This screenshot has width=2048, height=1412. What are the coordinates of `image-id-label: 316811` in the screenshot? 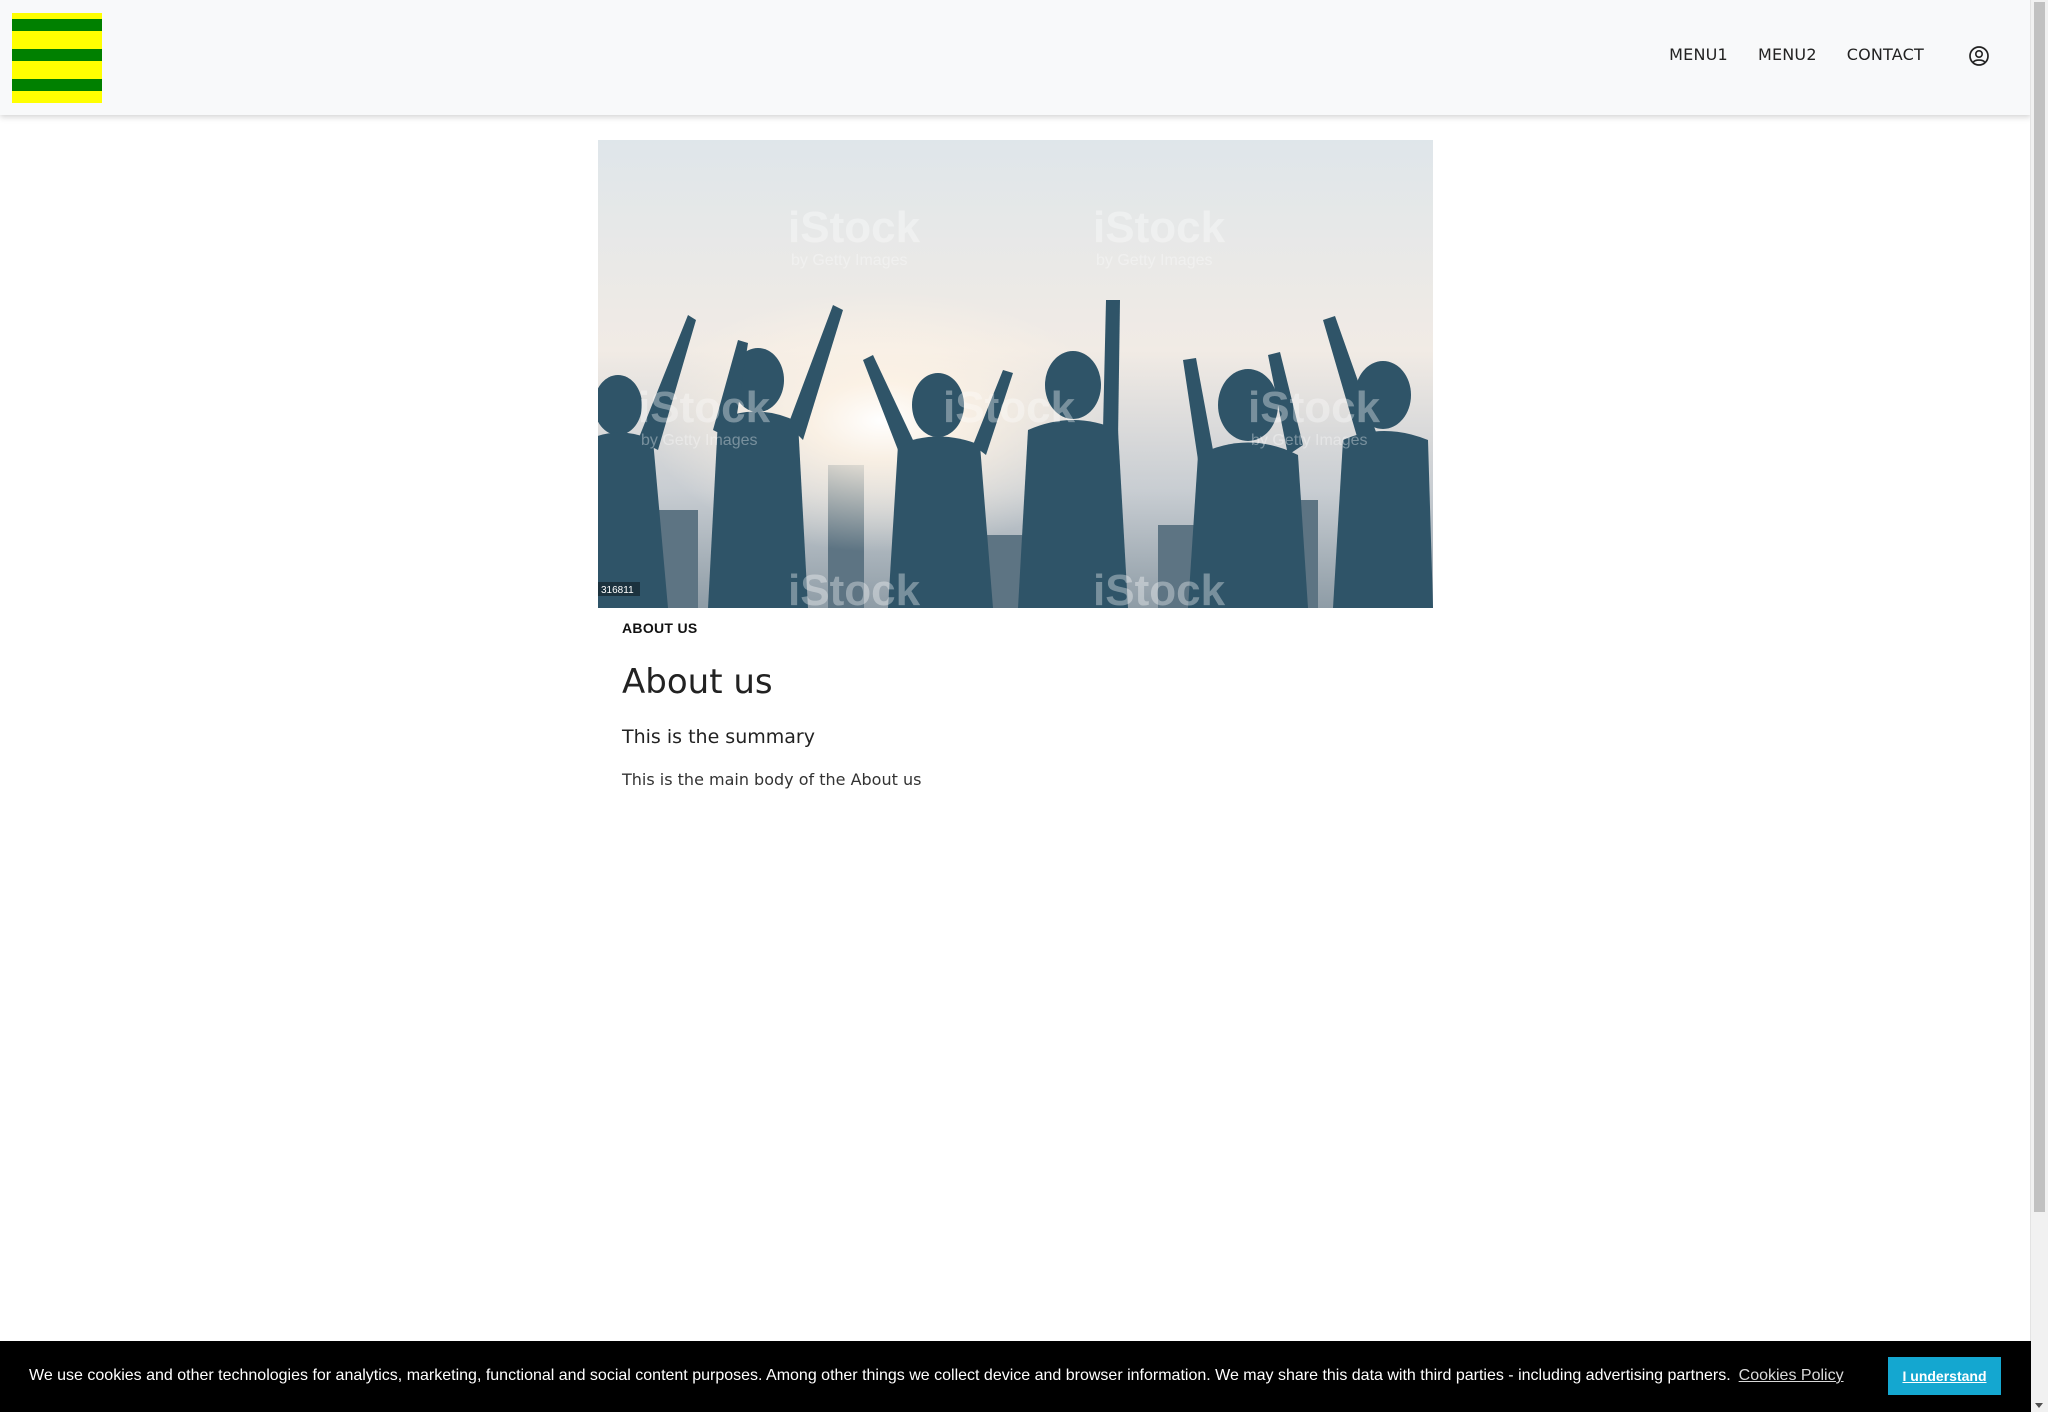 It's located at (617, 590).